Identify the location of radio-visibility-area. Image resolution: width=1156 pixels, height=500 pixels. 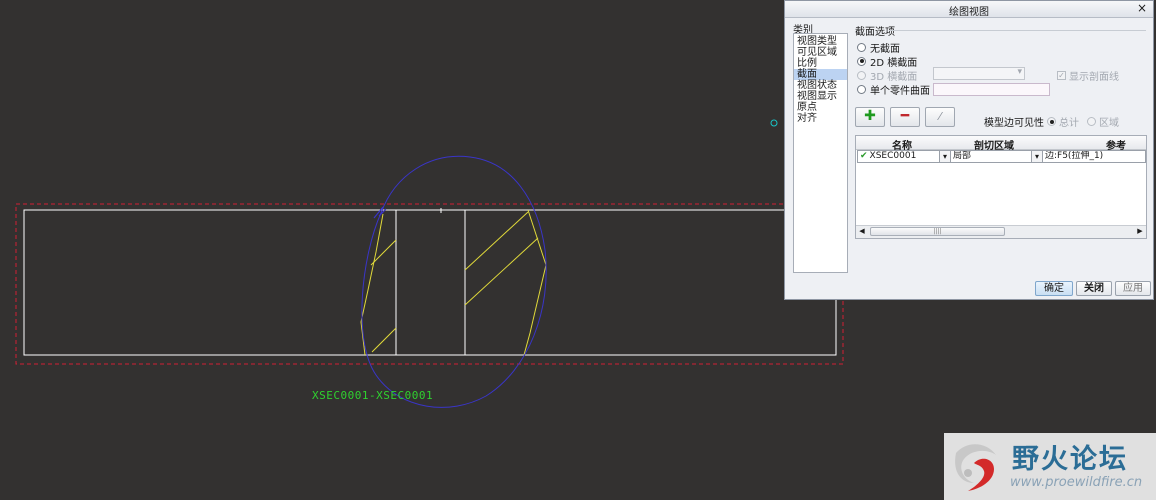
(1091, 121).